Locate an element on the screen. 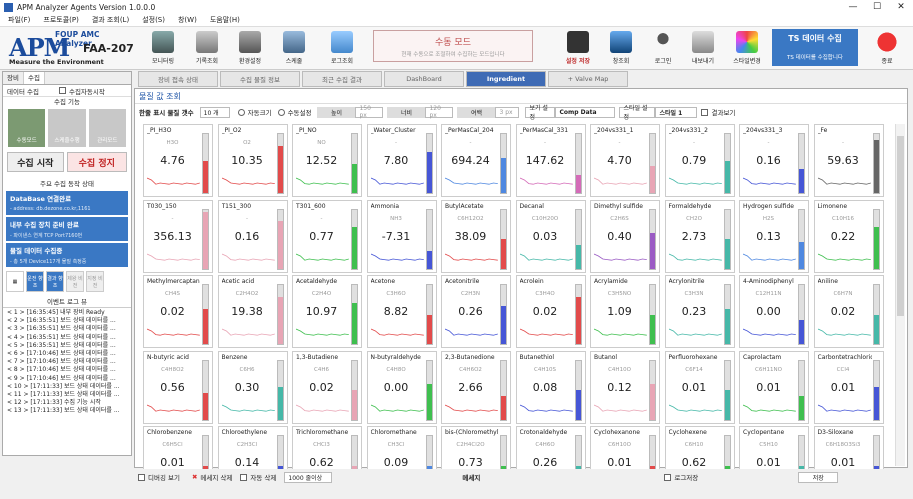  material-card: T030_150 - 356.13 is located at coordinates (178, 236).